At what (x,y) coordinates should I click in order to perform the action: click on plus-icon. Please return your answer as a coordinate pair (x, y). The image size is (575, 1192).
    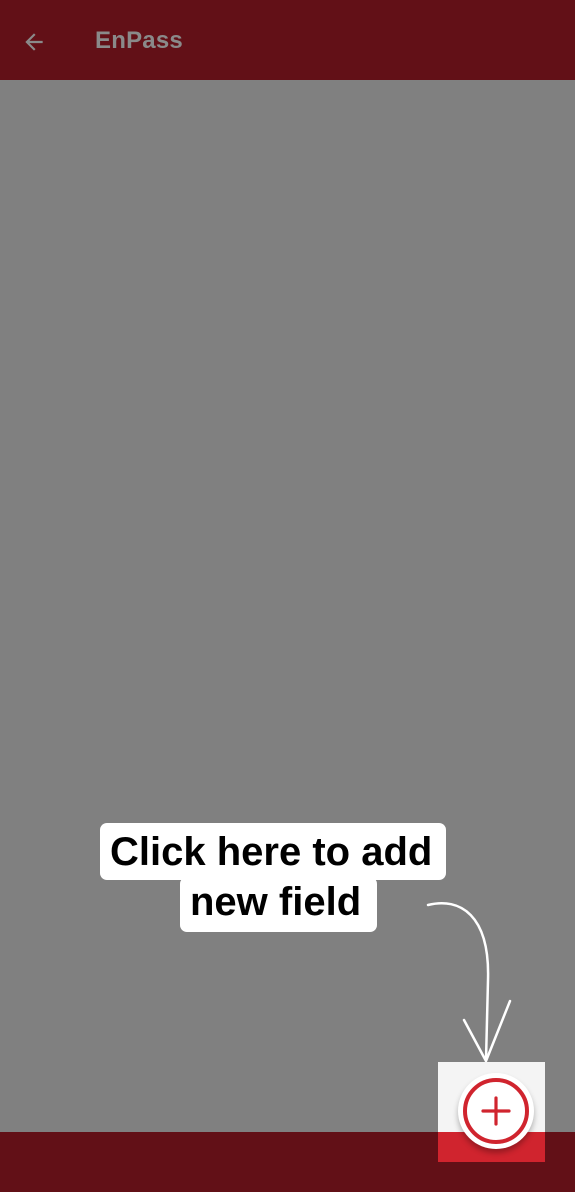
    Looking at the image, I should click on (496, 1111).